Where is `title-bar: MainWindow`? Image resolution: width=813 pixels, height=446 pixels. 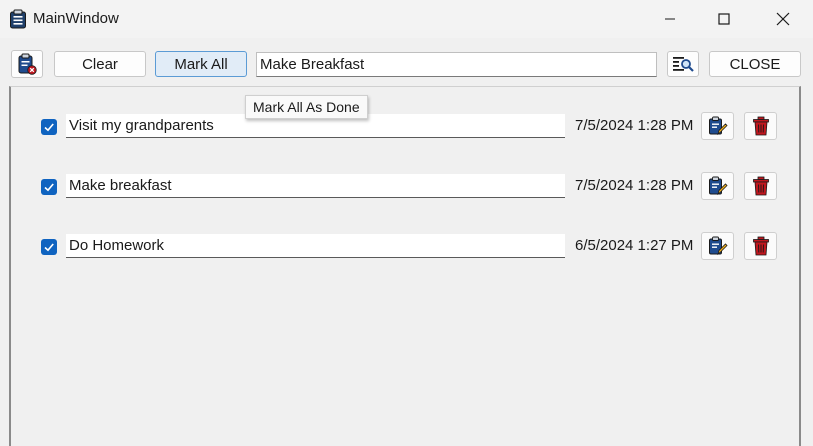
title-bar: MainWindow is located at coordinates (406, 19).